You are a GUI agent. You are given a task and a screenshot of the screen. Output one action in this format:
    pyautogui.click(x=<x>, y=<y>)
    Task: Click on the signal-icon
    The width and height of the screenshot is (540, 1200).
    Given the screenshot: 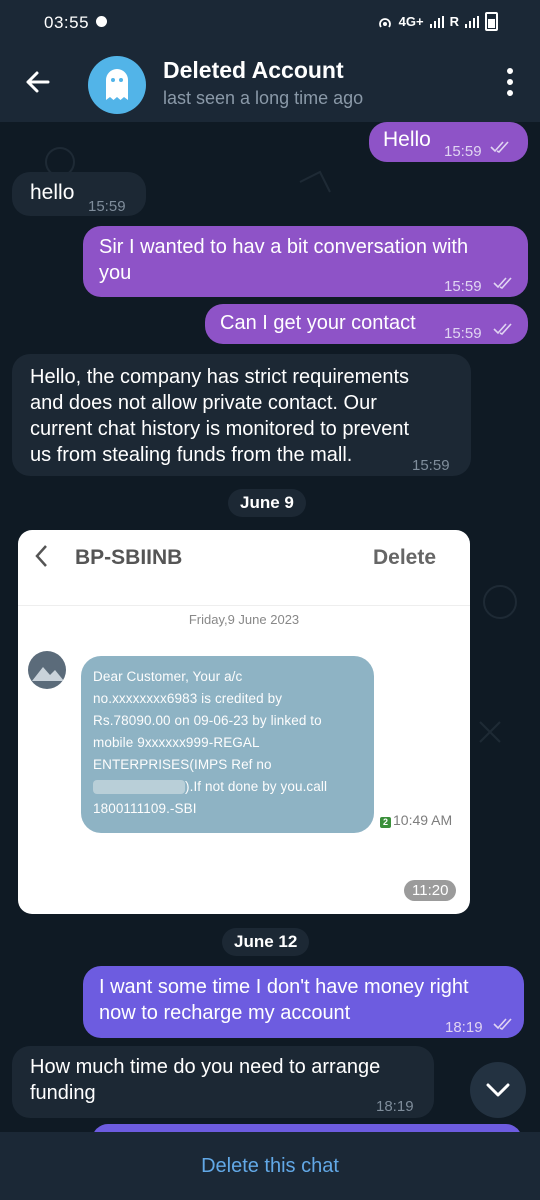 What is the action you would take?
    pyautogui.click(x=436, y=21)
    